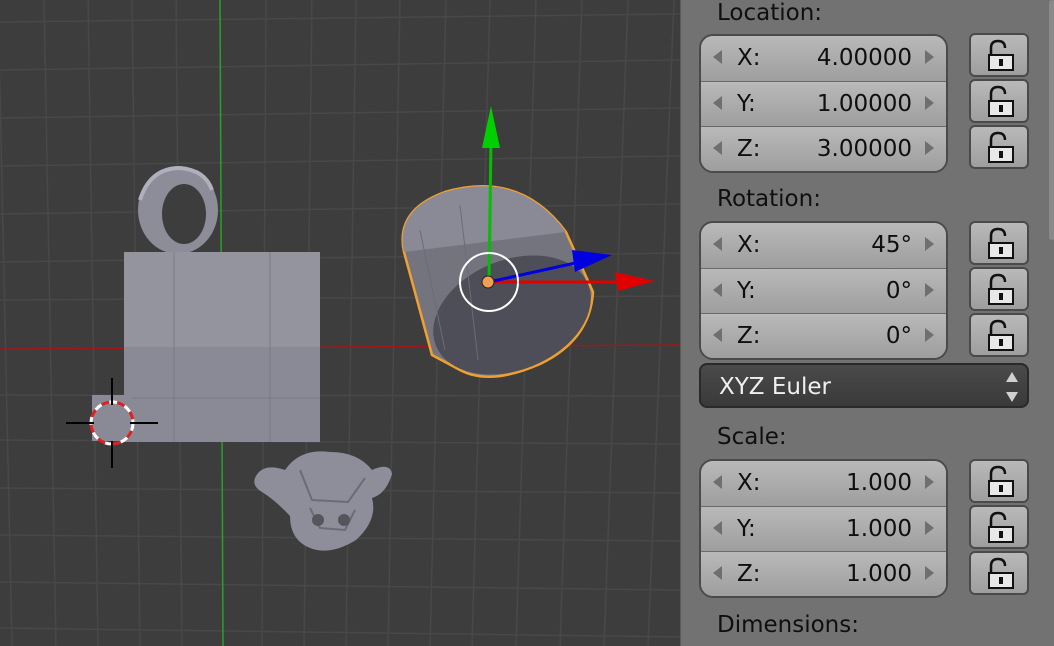 Image resolution: width=1054 pixels, height=646 pixels. I want to click on dimensions-label: Dimensions:, so click(788, 625).